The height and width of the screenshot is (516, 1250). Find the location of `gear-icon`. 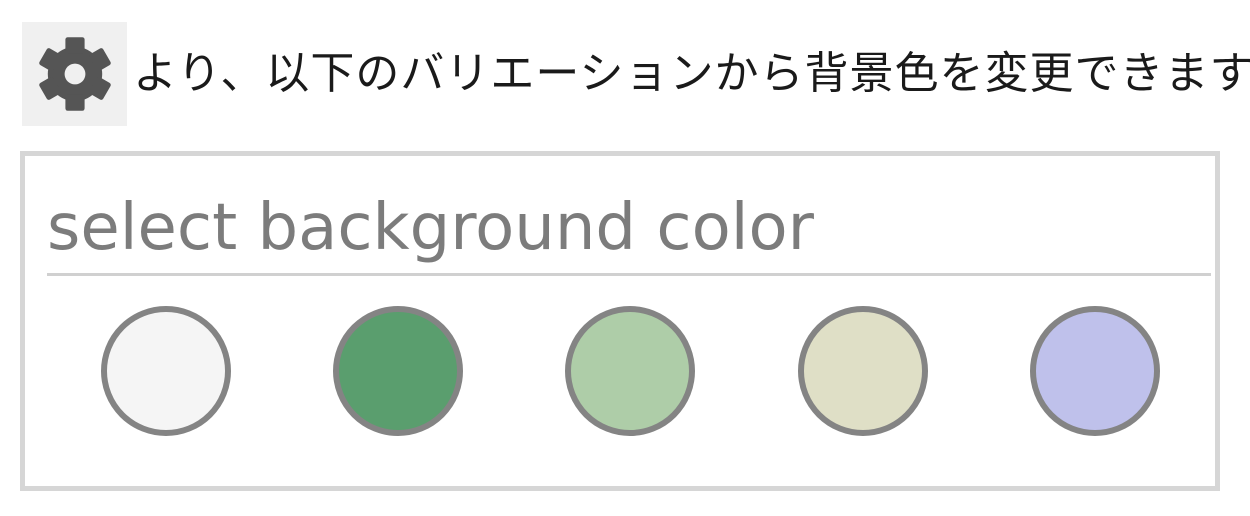

gear-icon is located at coordinates (74, 74).